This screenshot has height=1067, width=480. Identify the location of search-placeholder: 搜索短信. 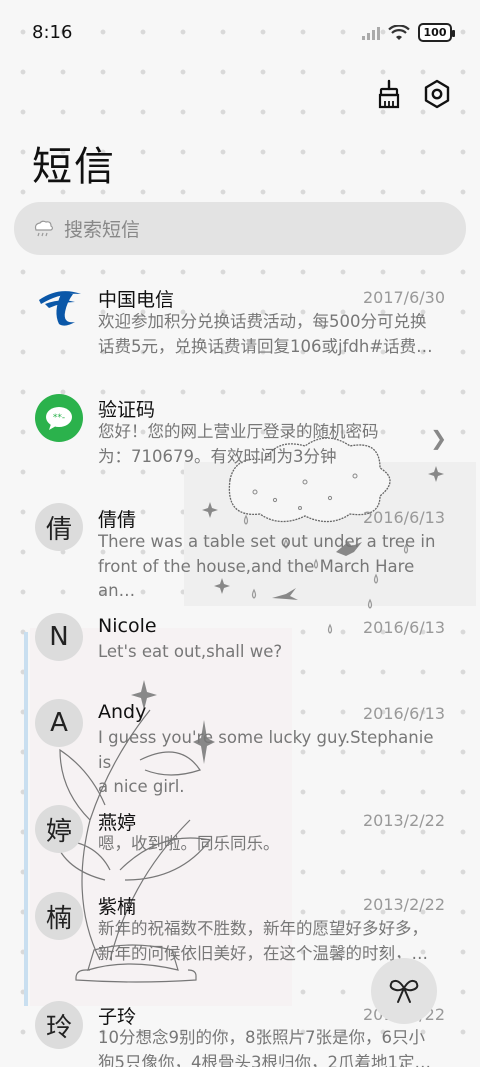
(102, 230).